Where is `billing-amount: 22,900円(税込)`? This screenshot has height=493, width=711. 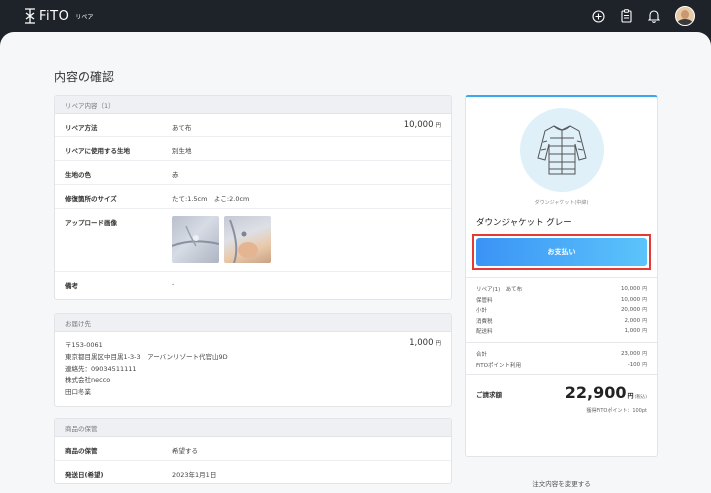 billing-amount: 22,900円(税込) is located at coordinates (605, 392).